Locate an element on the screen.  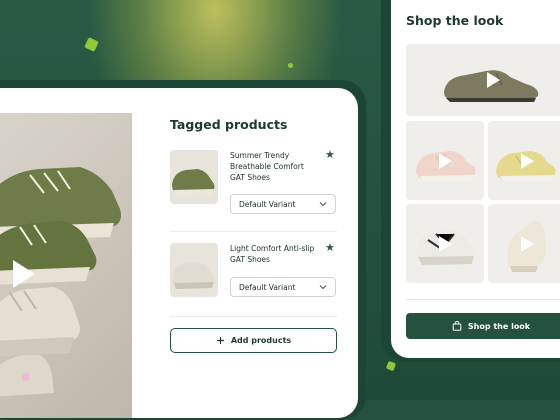
shopping-bag-icon is located at coordinates (457, 326).